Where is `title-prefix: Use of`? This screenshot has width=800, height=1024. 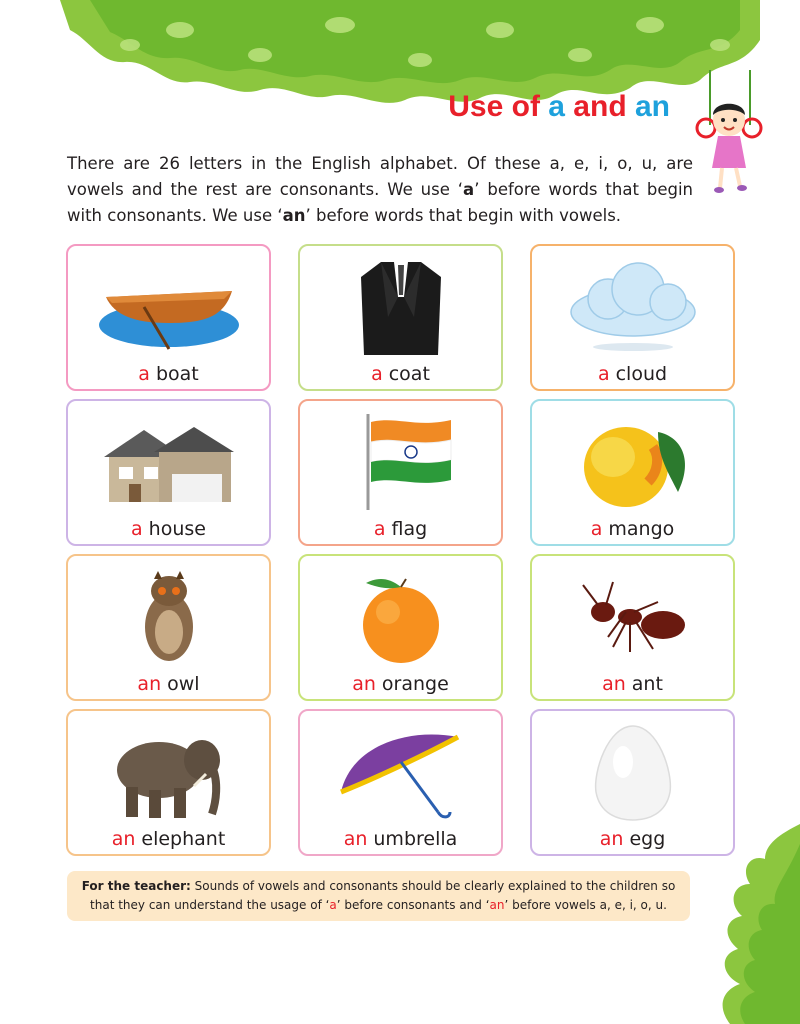 title-prefix: Use of is located at coordinates (498, 106).